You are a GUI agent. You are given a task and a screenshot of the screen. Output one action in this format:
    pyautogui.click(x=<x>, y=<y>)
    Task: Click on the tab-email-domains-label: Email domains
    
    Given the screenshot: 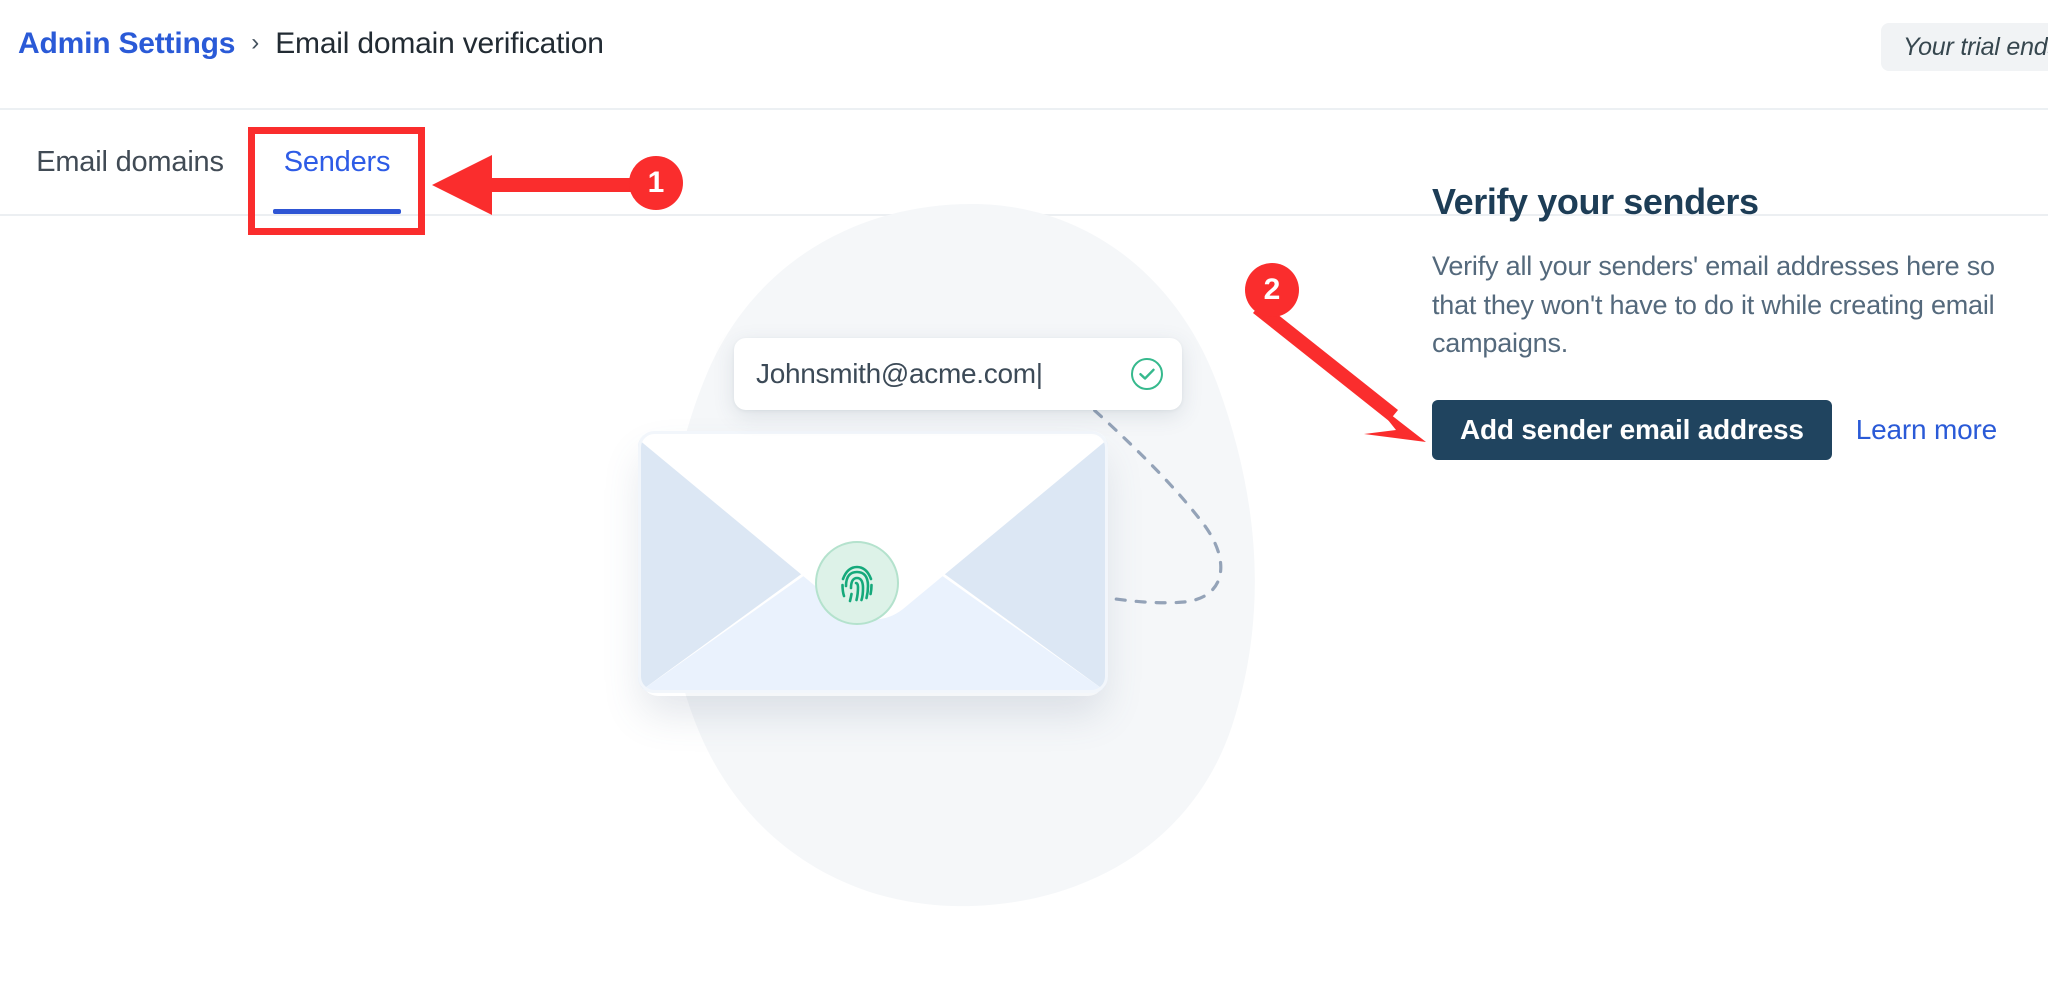 What is the action you would take?
    pyautogui.click(x=130, y=161)
    